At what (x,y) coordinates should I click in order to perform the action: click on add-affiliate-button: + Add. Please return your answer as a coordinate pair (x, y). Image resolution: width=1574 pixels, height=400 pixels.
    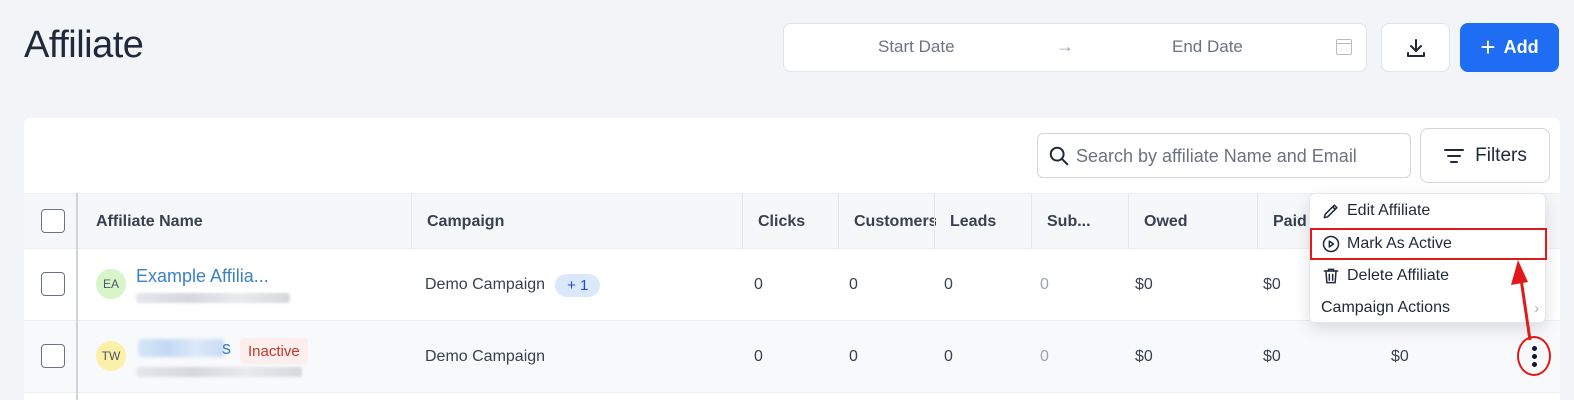
    Looking at the image, I should click on (1509, 47).